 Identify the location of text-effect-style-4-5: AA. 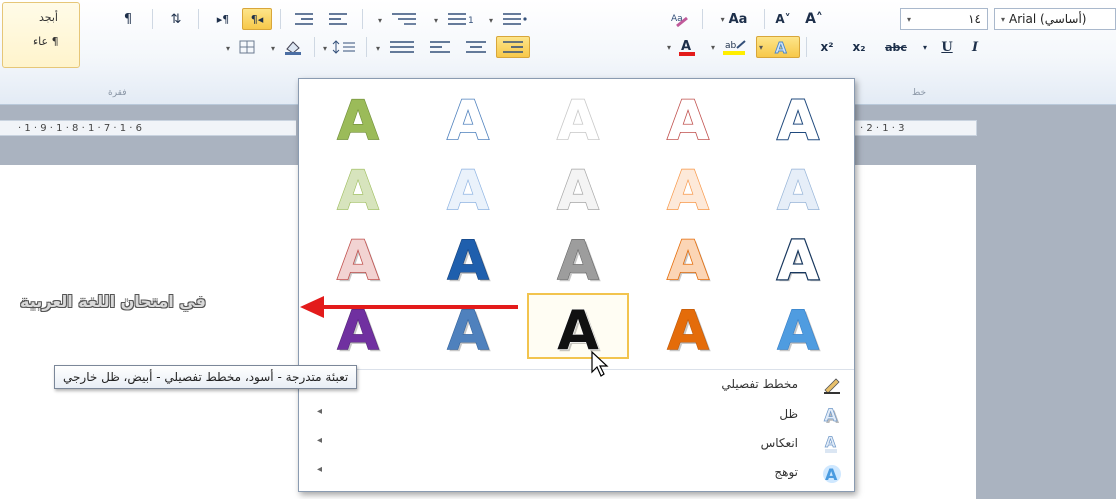
(798, 326).